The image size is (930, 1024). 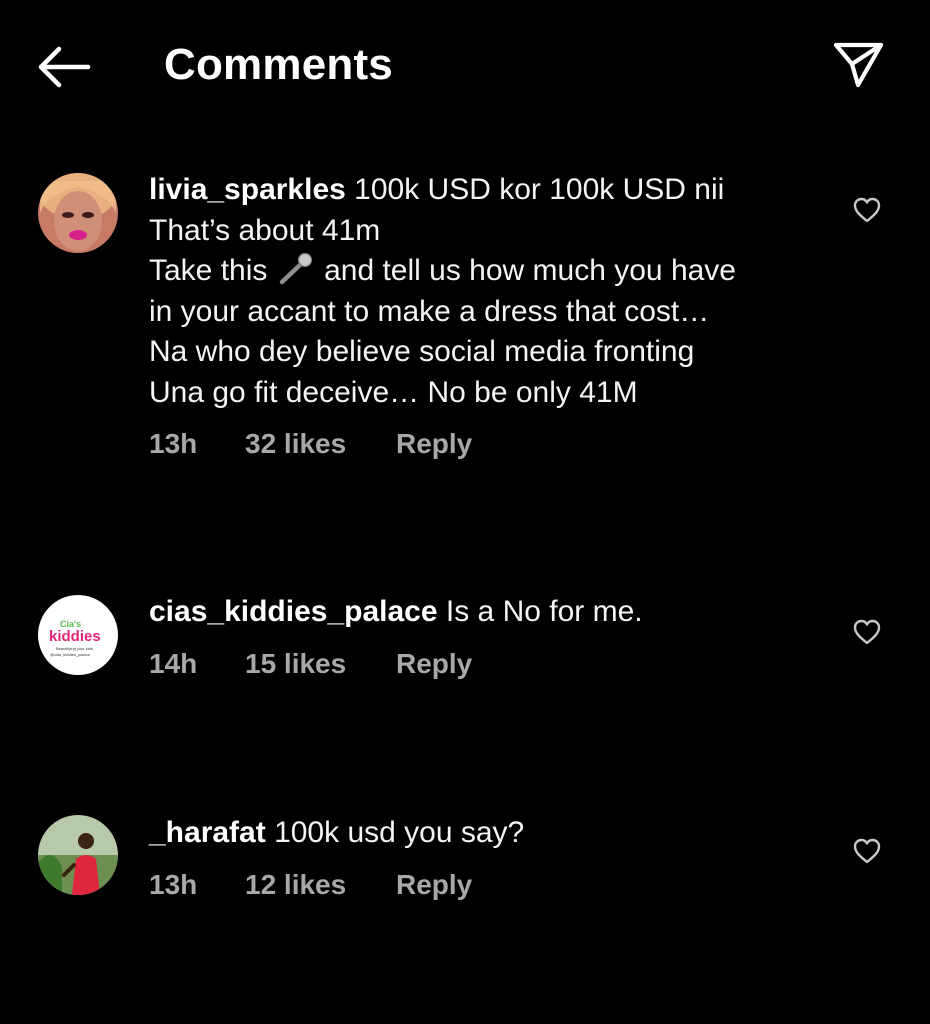 What do you see at coordinates (393, 392) in the screenshot?
I see `comment-text-line: Una go fit deceive… No be only 41M` at bounding box center [393, 392].